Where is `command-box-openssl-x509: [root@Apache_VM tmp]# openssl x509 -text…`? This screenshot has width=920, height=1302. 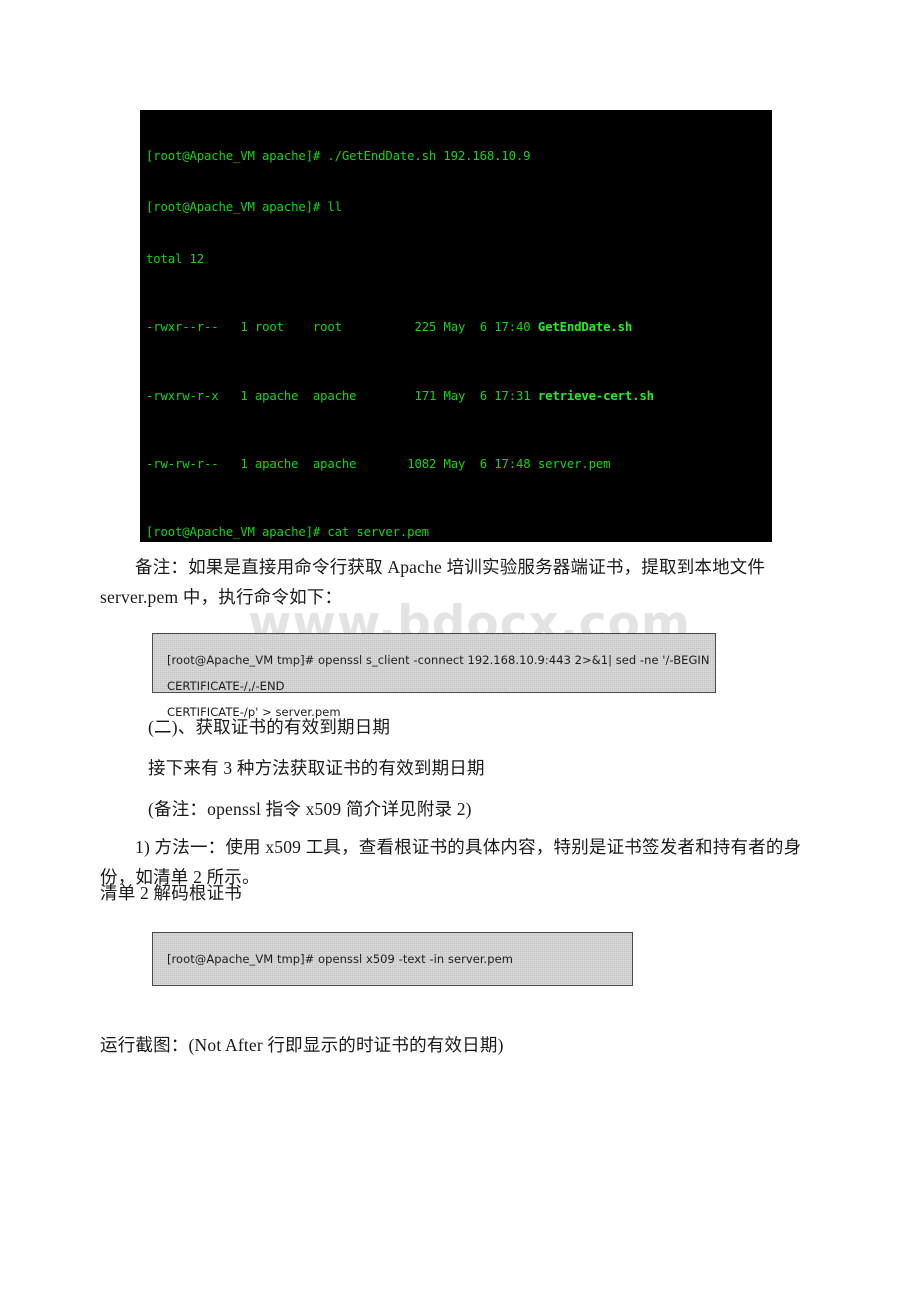
command-box-openssl-x509: [root@Apache_VM tmp]# openssl x509 -text… is located at coordinates (392, 959).